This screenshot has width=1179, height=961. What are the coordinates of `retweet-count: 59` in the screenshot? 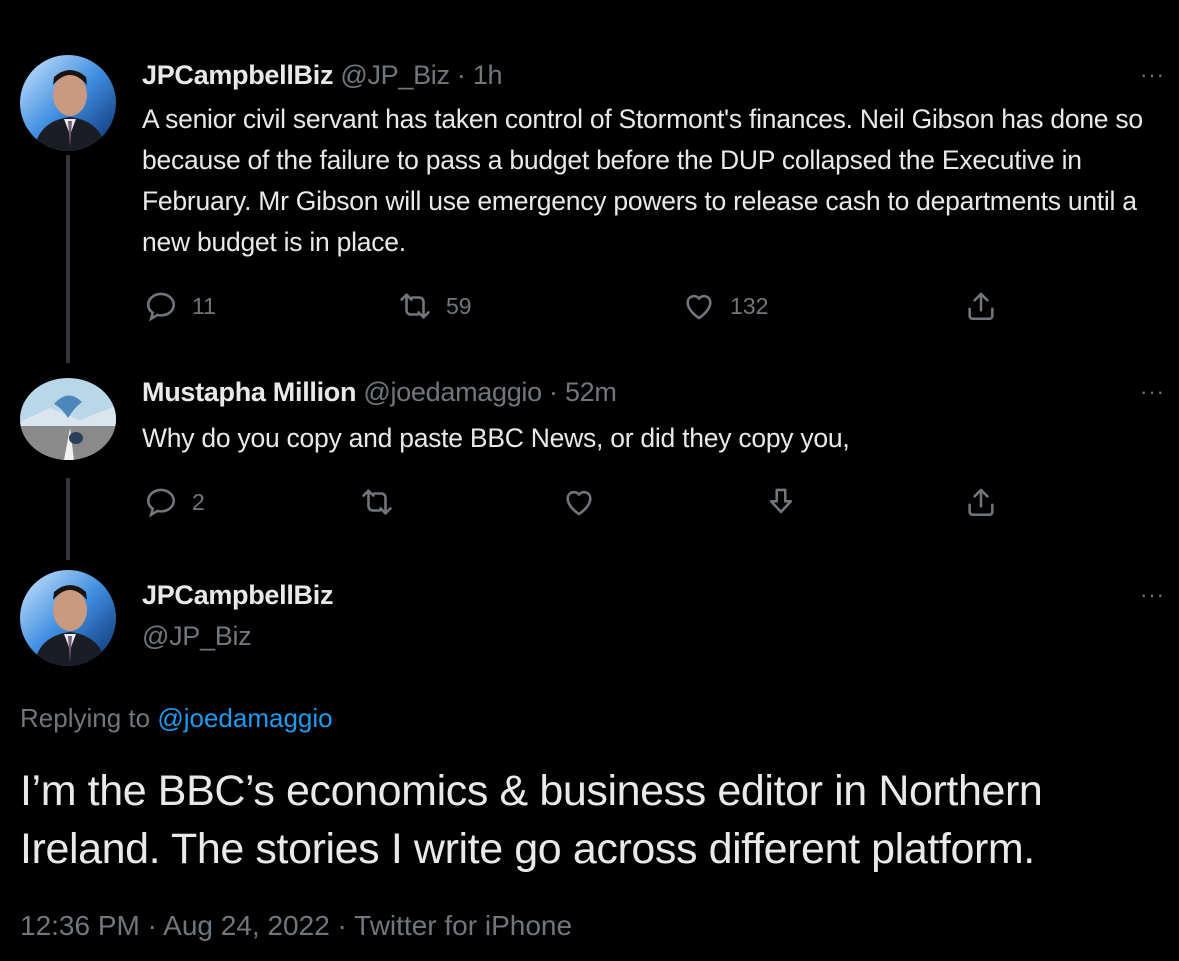 It's located at (459, 305).